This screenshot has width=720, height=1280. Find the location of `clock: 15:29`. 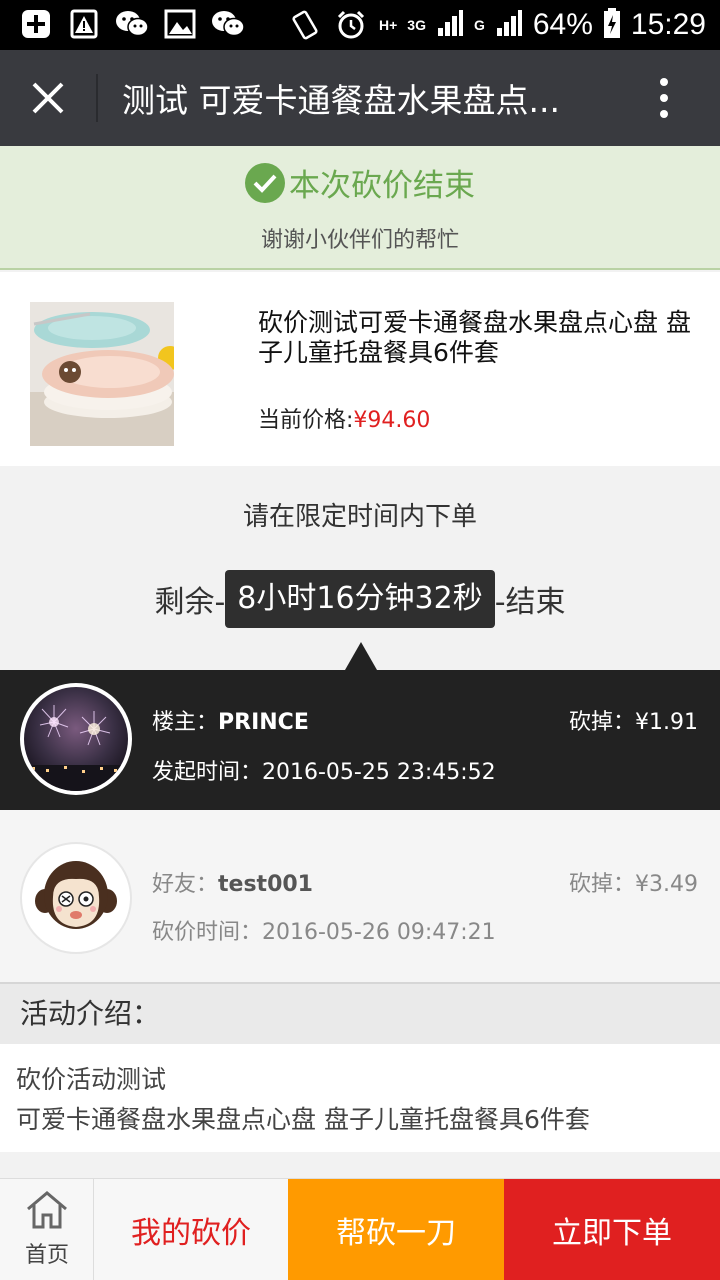

clock: 15:29 is located at coordinates (668, 24).